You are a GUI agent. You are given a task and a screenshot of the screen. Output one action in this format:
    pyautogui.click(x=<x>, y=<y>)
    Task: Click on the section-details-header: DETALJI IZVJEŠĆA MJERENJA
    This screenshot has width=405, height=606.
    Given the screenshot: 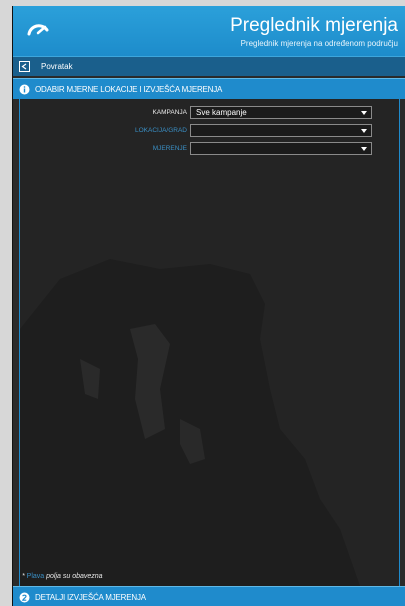 What is the action you would take?
    pyautogui.click(x=209, y=596)
    